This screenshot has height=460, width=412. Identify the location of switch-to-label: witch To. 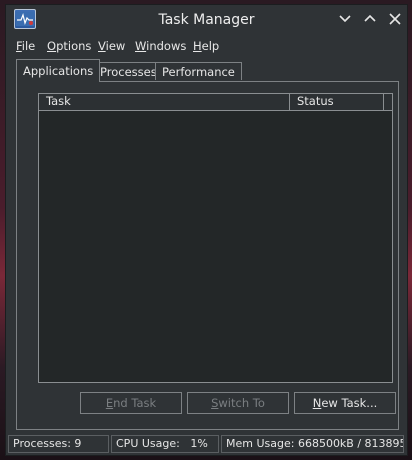
(241, 403).